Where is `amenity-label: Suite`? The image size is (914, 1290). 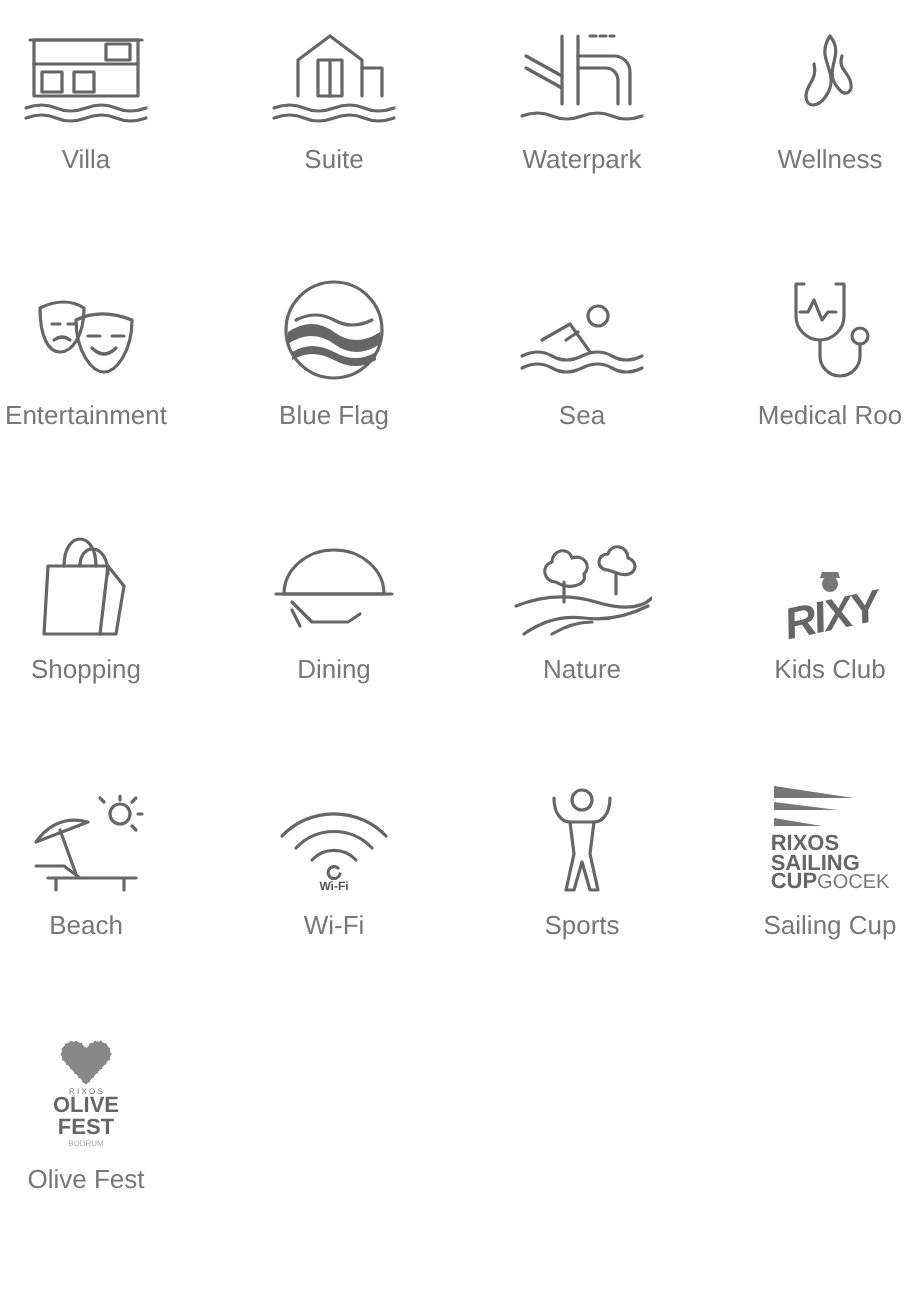
amenity-label: Suite is located at coordinates (334, 160).